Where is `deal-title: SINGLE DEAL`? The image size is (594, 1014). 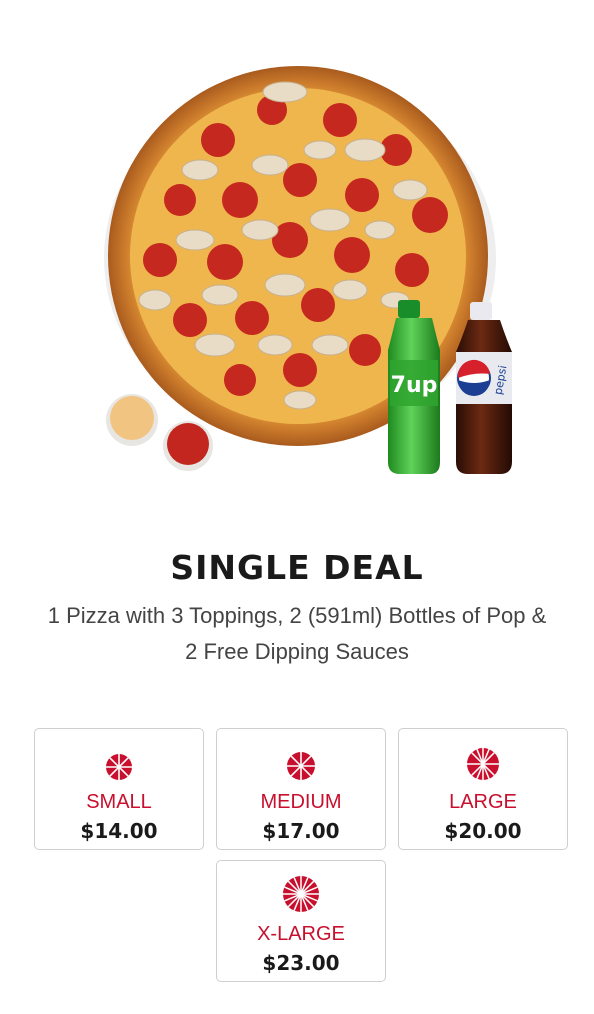
deal-title: SINGLE DEAL is located at coordinates (297, 567).